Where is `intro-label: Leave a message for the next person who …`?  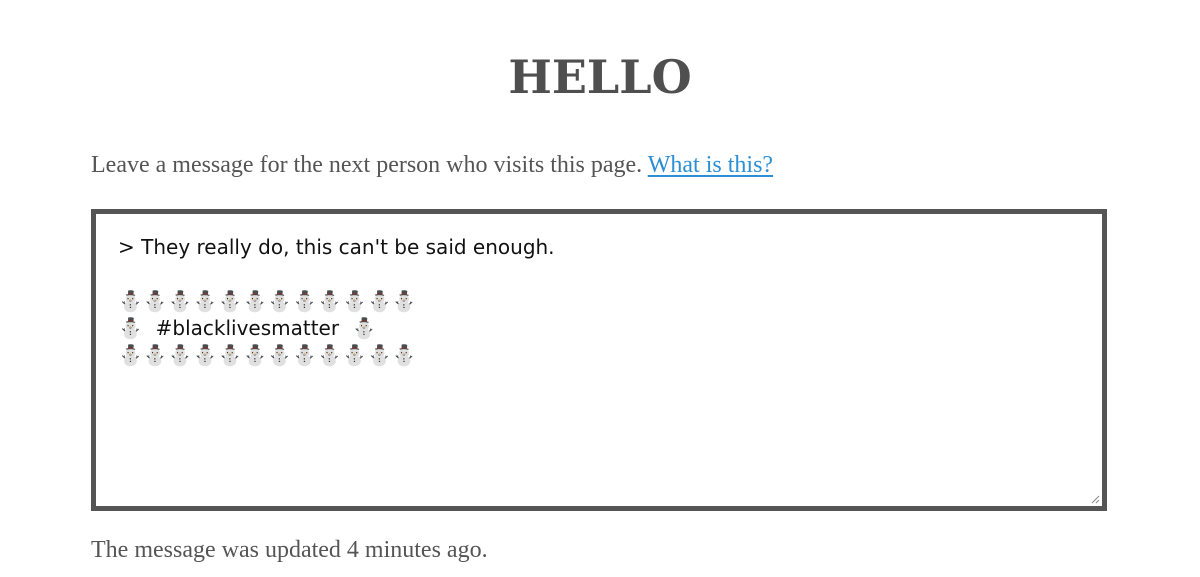
intro-label: Leave a message for the next person who … is located at coordinates (369, 165).